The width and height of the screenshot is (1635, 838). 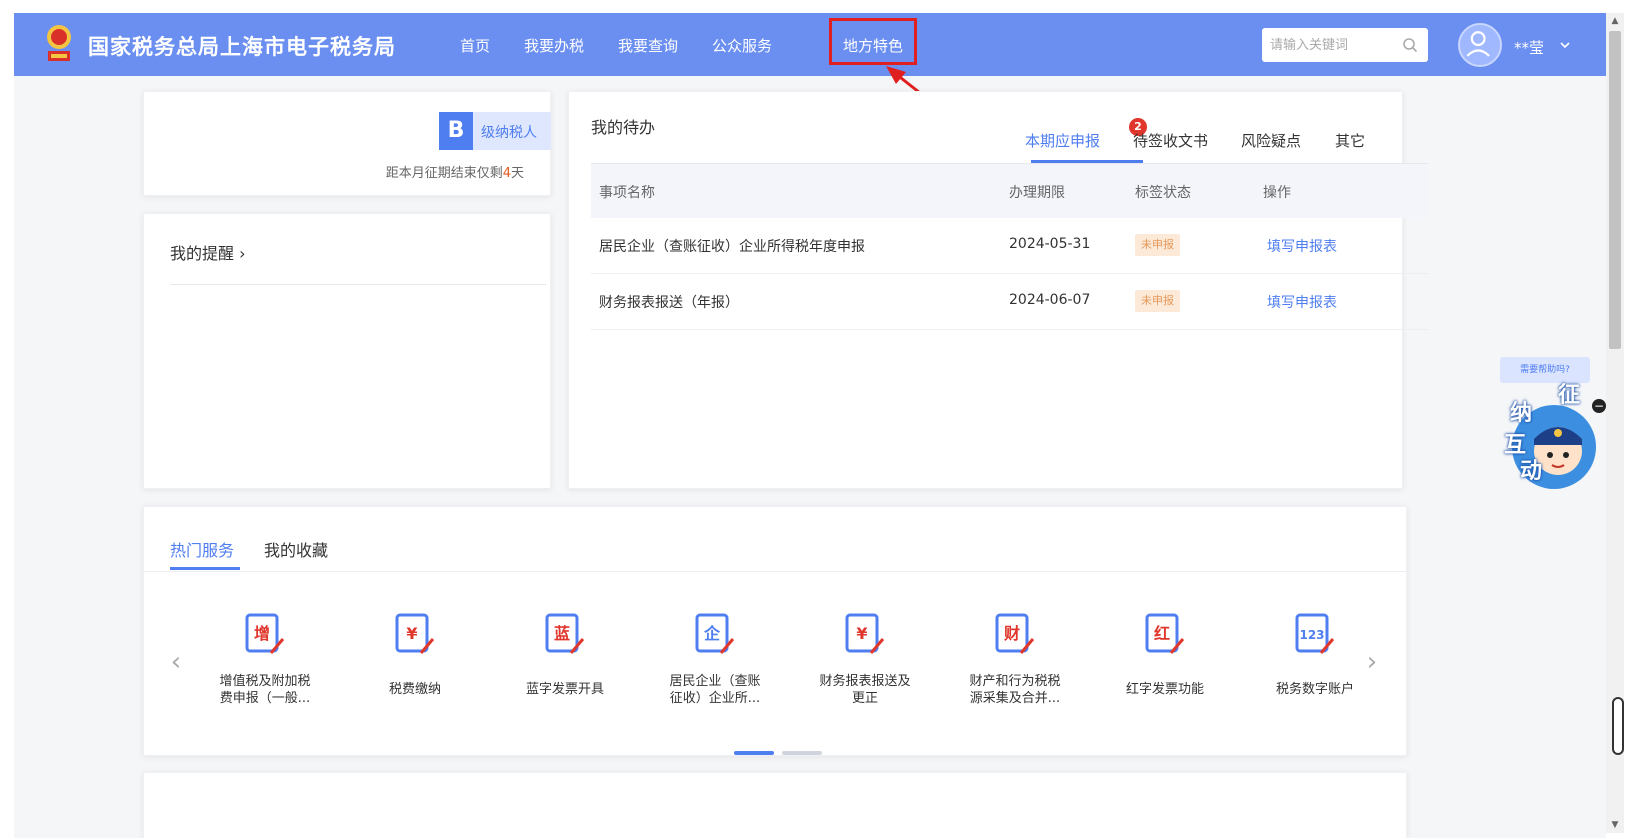 I want to click on service-label-line: 税费缴纳, so click(x=414, y=689).